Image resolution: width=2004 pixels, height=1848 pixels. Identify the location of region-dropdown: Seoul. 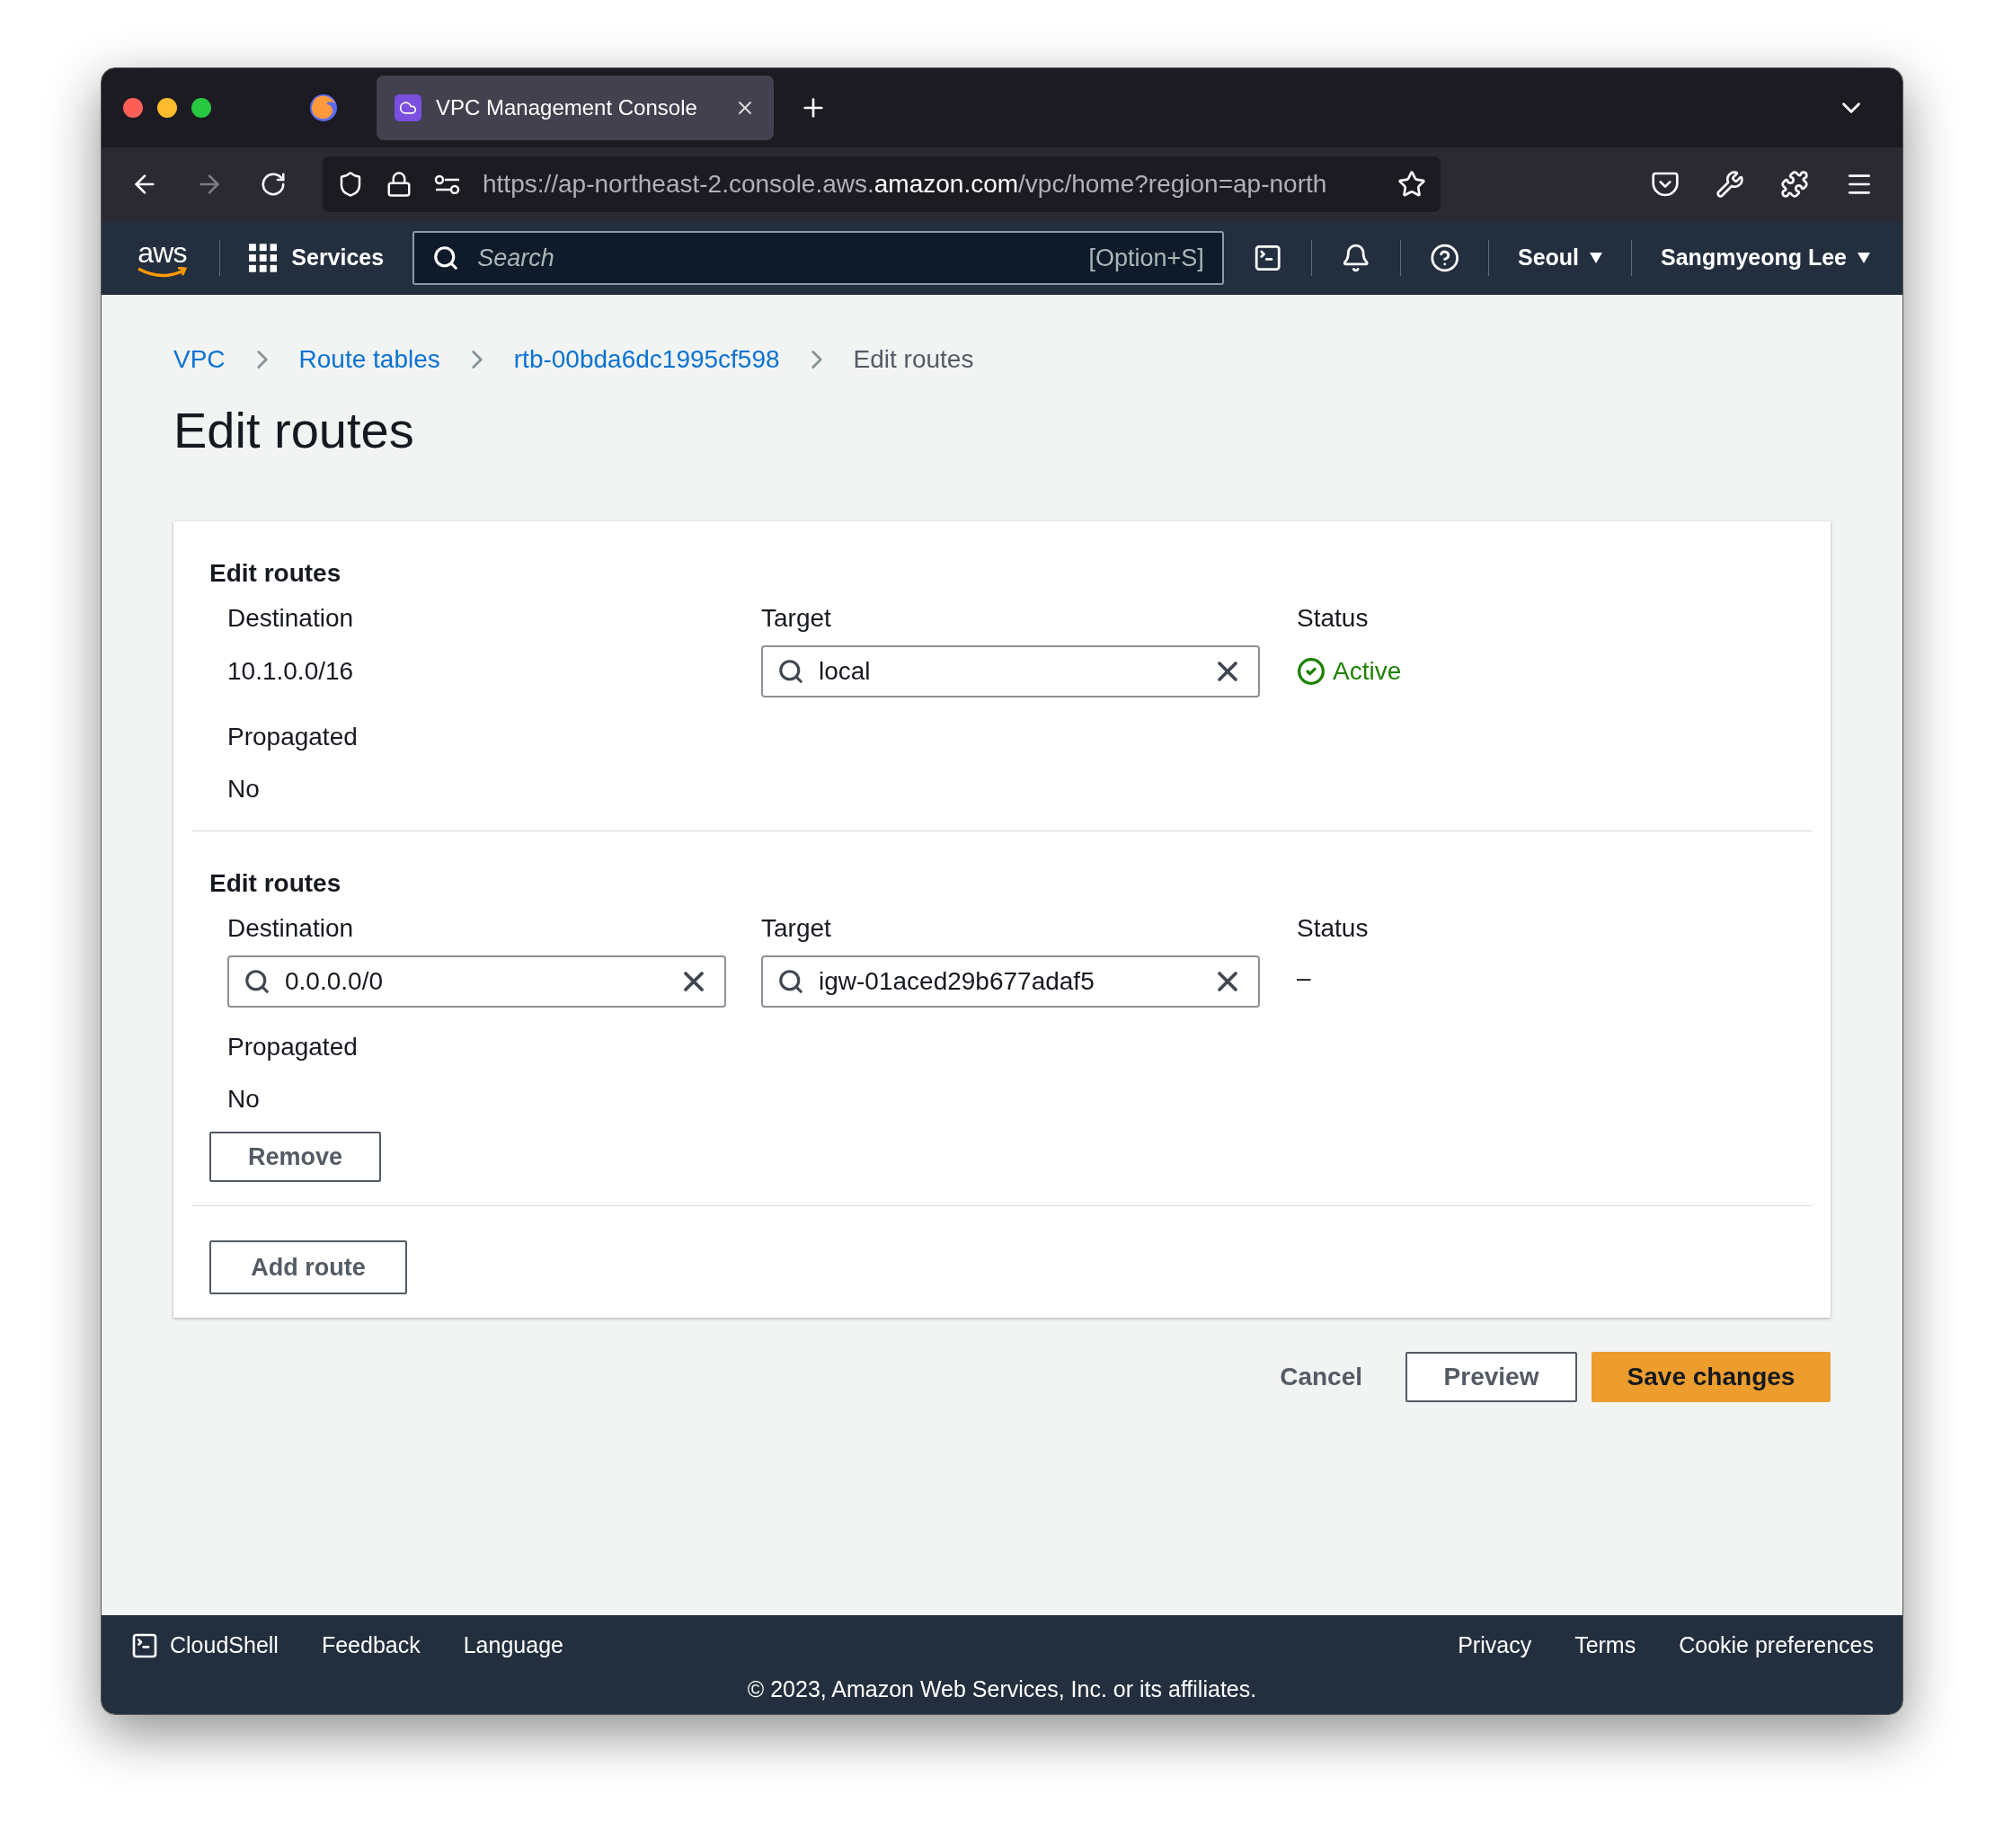
(1560, 258).